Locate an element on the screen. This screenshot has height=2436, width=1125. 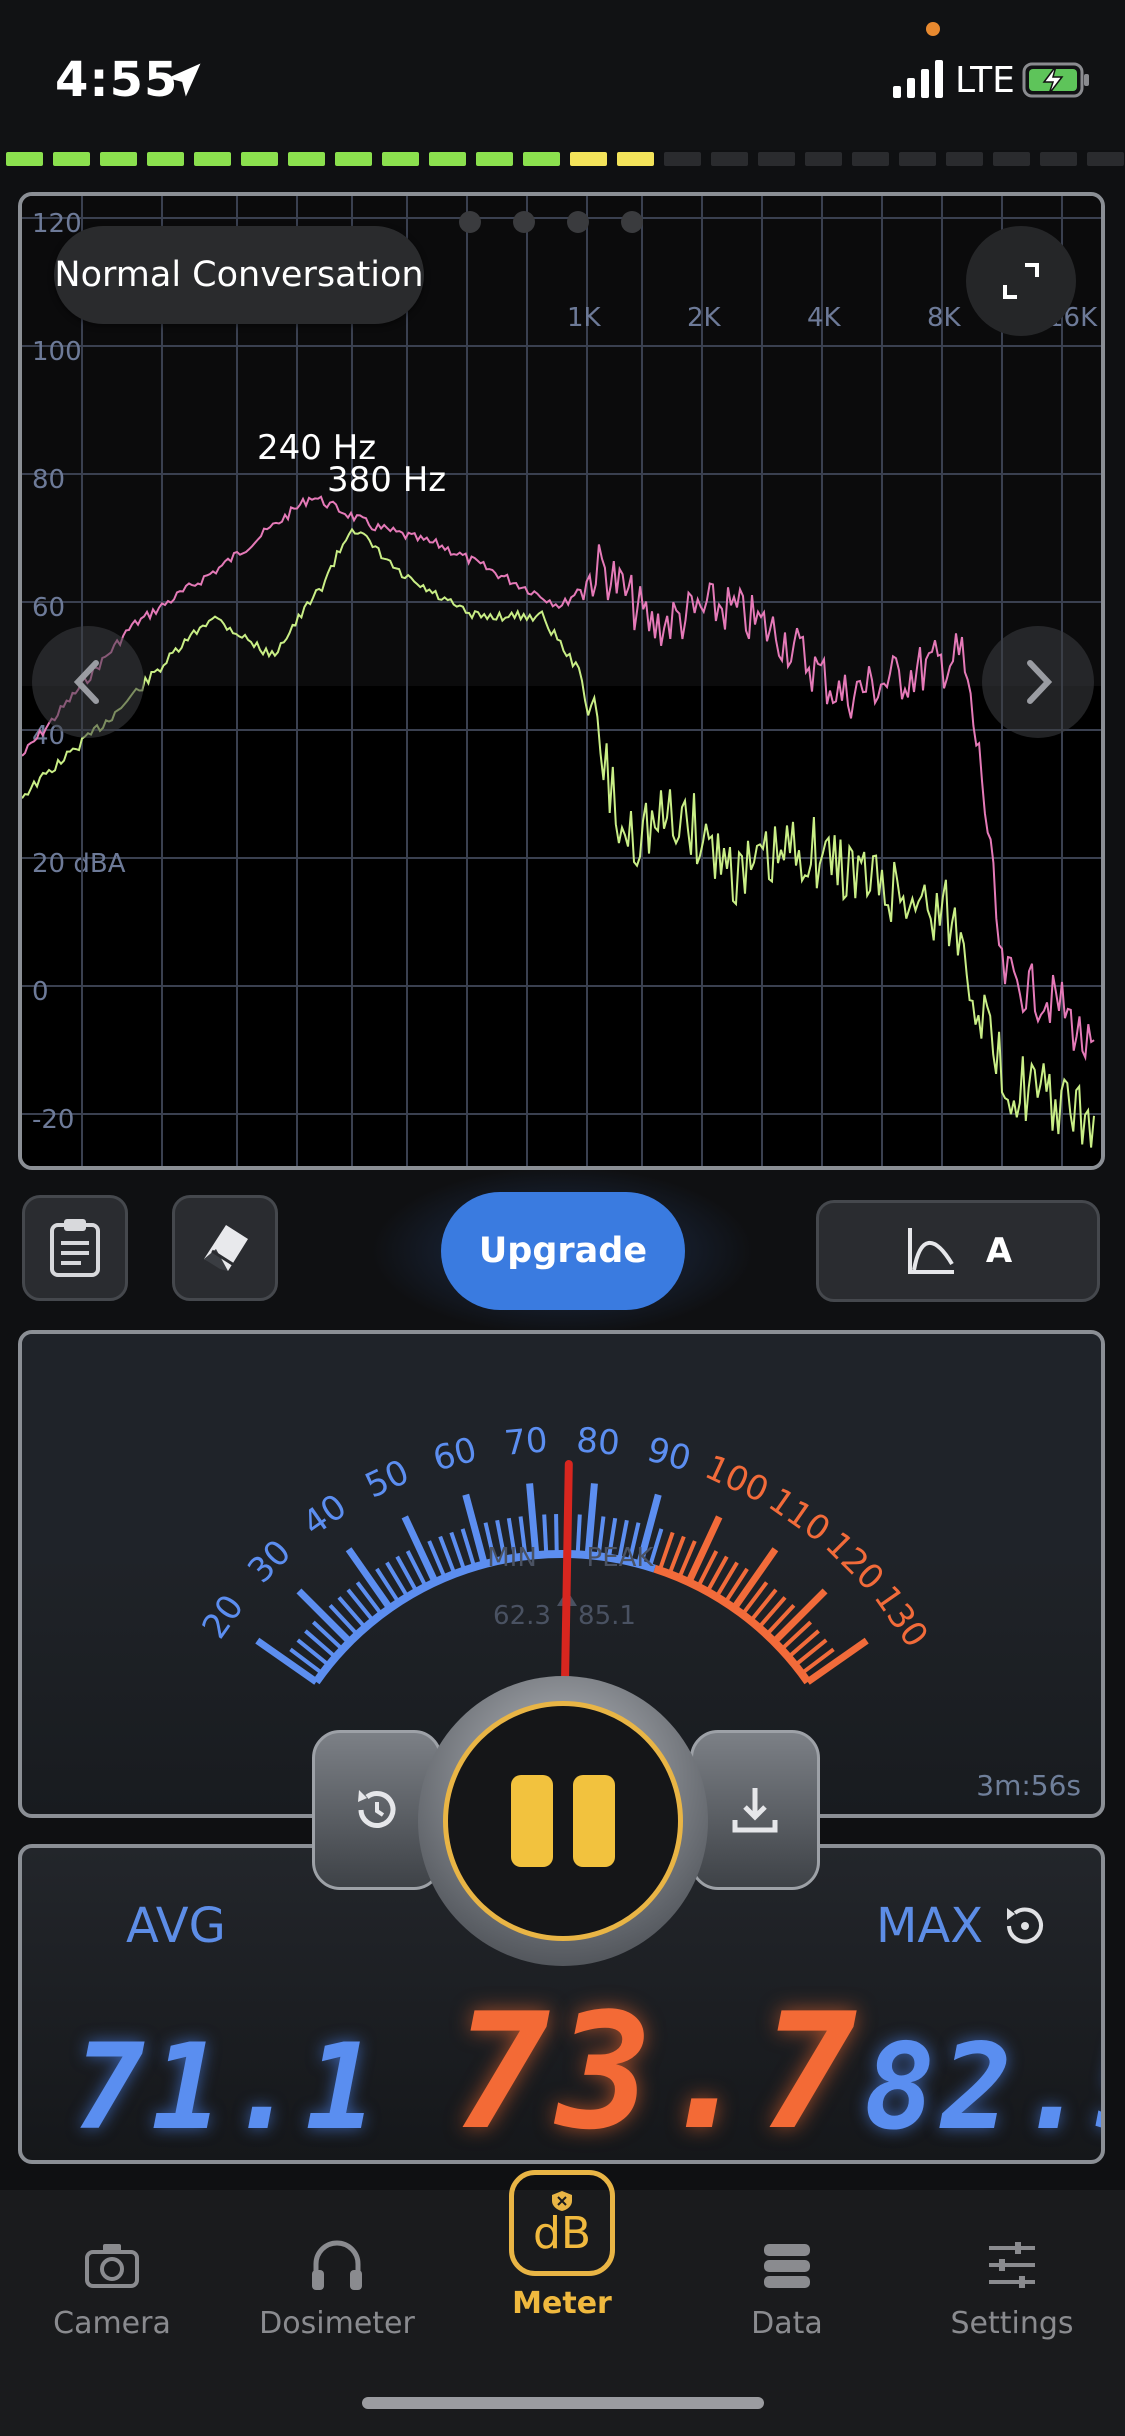
pause-ring is located at coordinates (563, 1821).